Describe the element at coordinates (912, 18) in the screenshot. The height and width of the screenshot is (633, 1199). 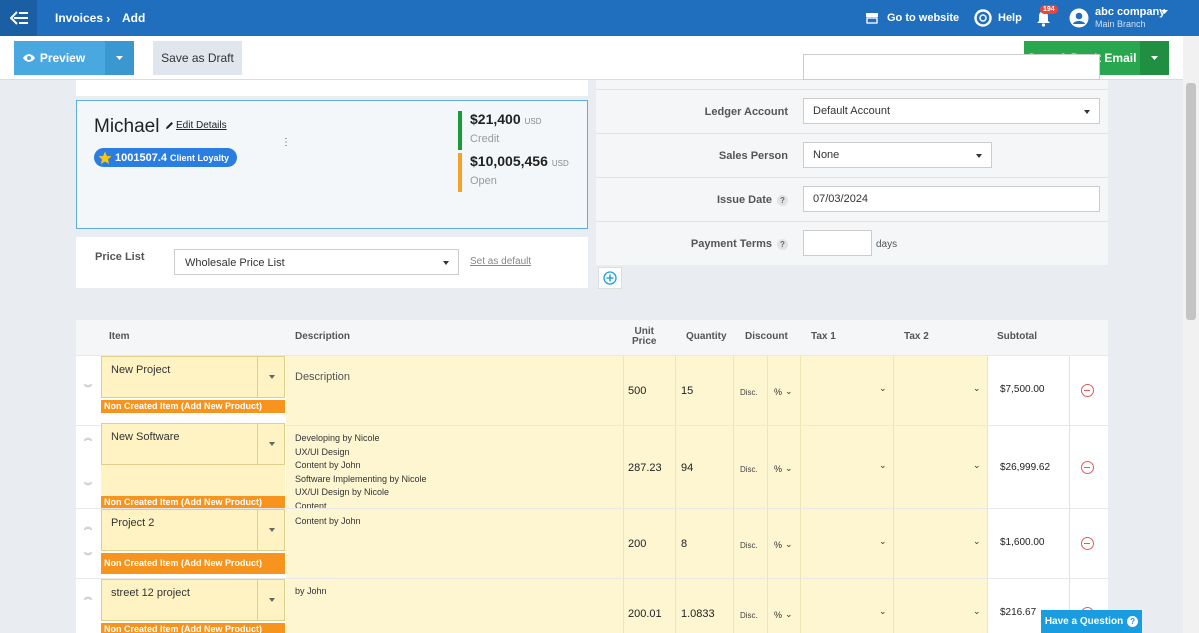
I see `go-to-website-link: Go to website` at that location.